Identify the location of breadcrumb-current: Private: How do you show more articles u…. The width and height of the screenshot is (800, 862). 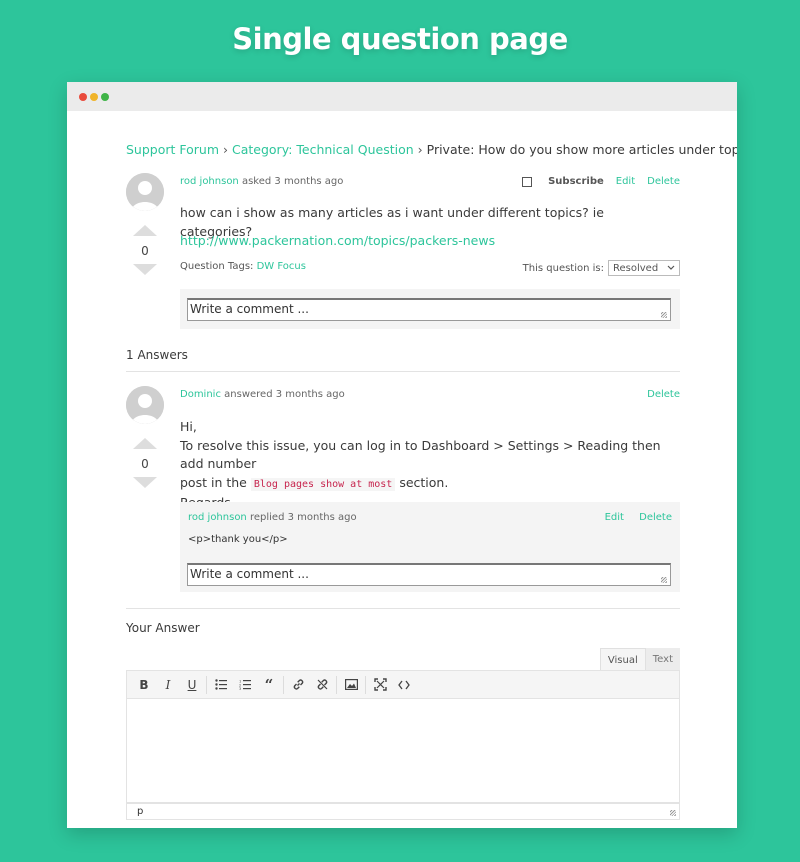
(581, 149).